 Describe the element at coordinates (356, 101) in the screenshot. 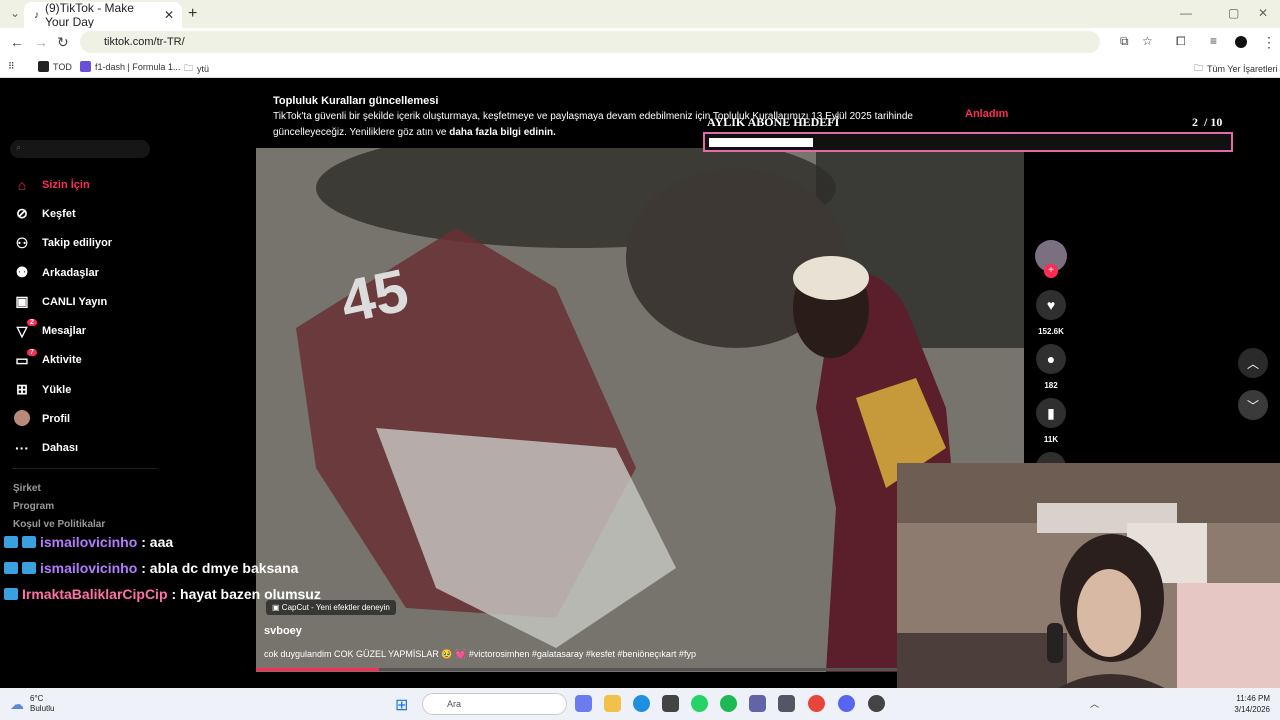

I see `banner-title: Topluluk Kuralları güncellemesi` at that location.